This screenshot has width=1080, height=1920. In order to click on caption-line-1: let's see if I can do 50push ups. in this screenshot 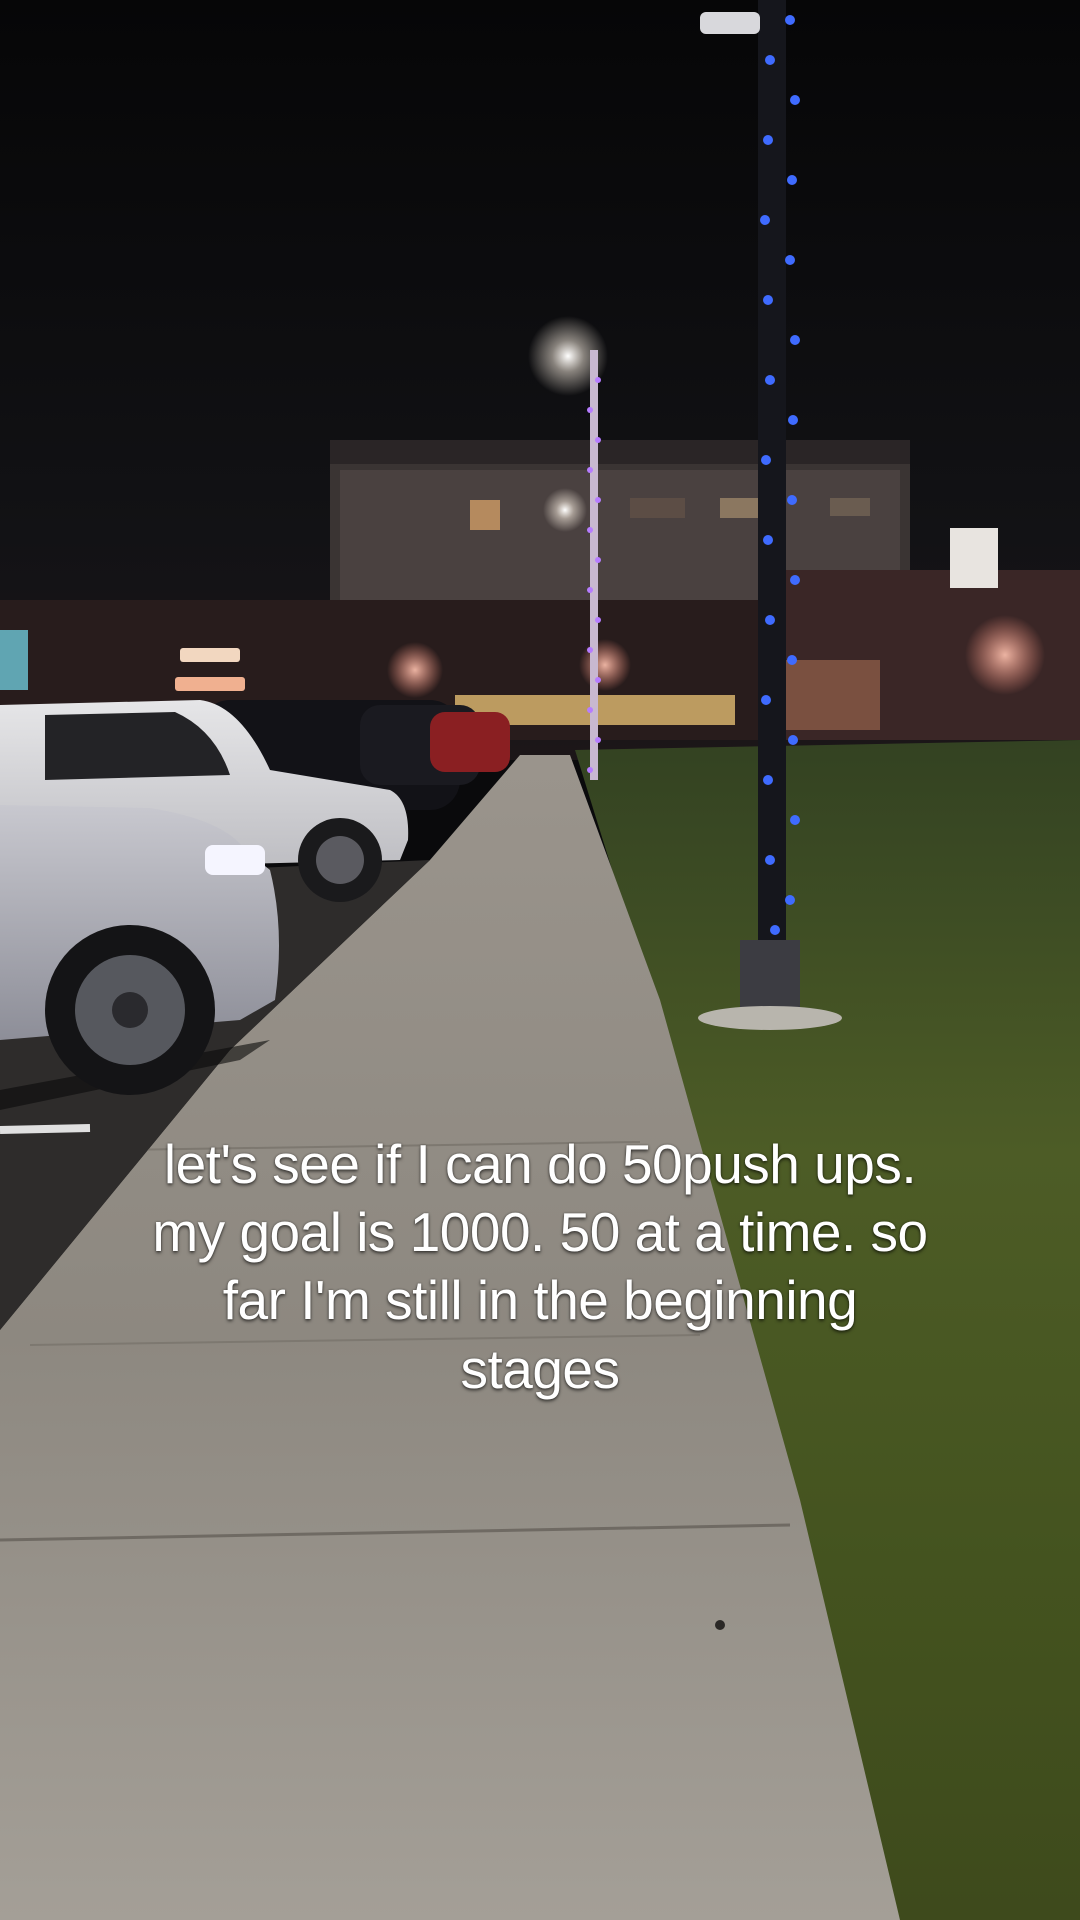, I will do `click(540, 1164)`.